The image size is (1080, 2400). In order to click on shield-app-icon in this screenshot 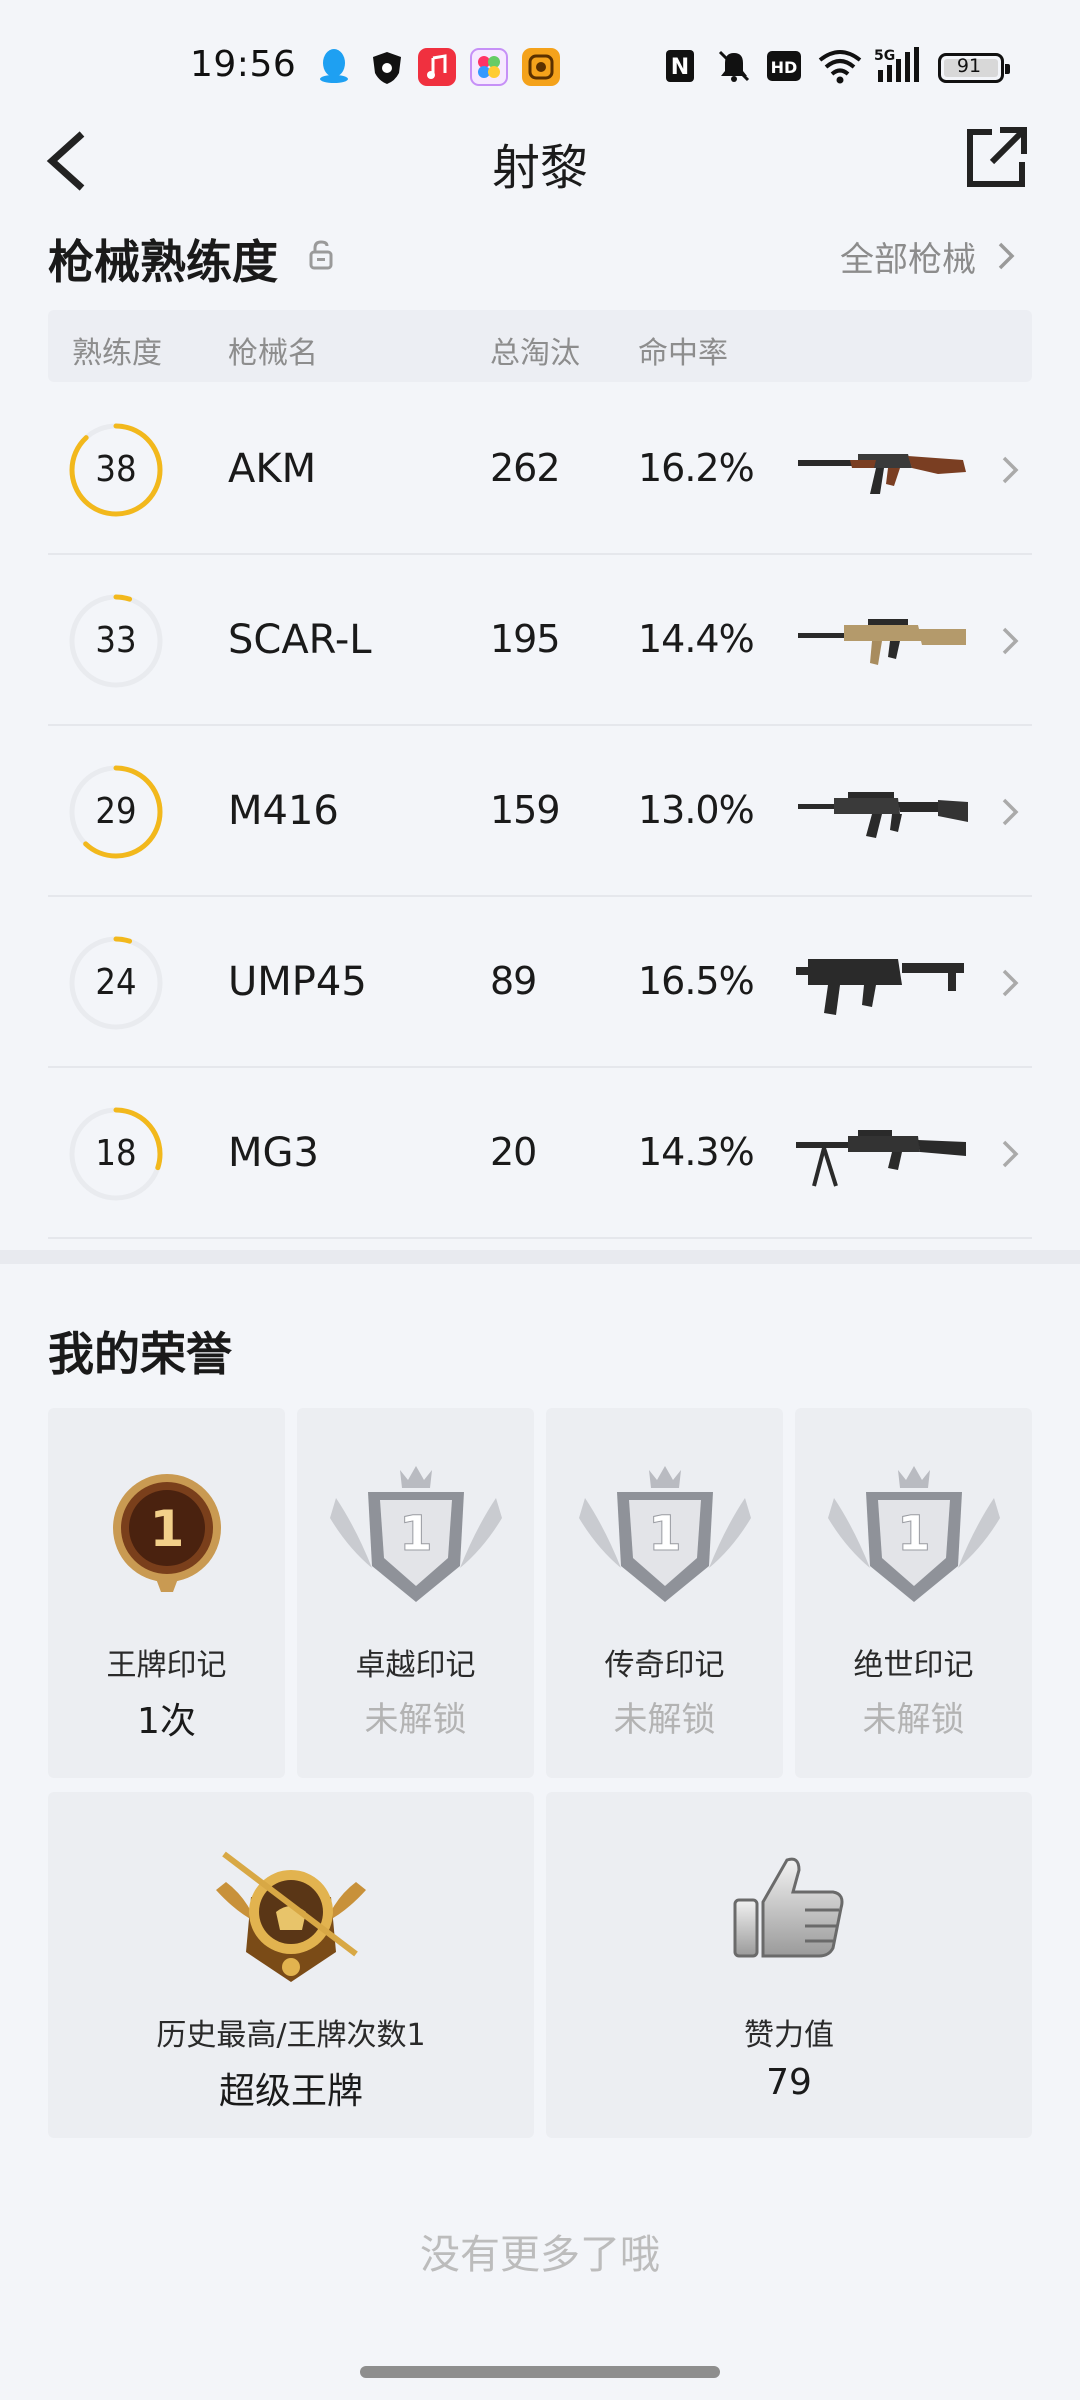, I will do `click(387, 67)`.